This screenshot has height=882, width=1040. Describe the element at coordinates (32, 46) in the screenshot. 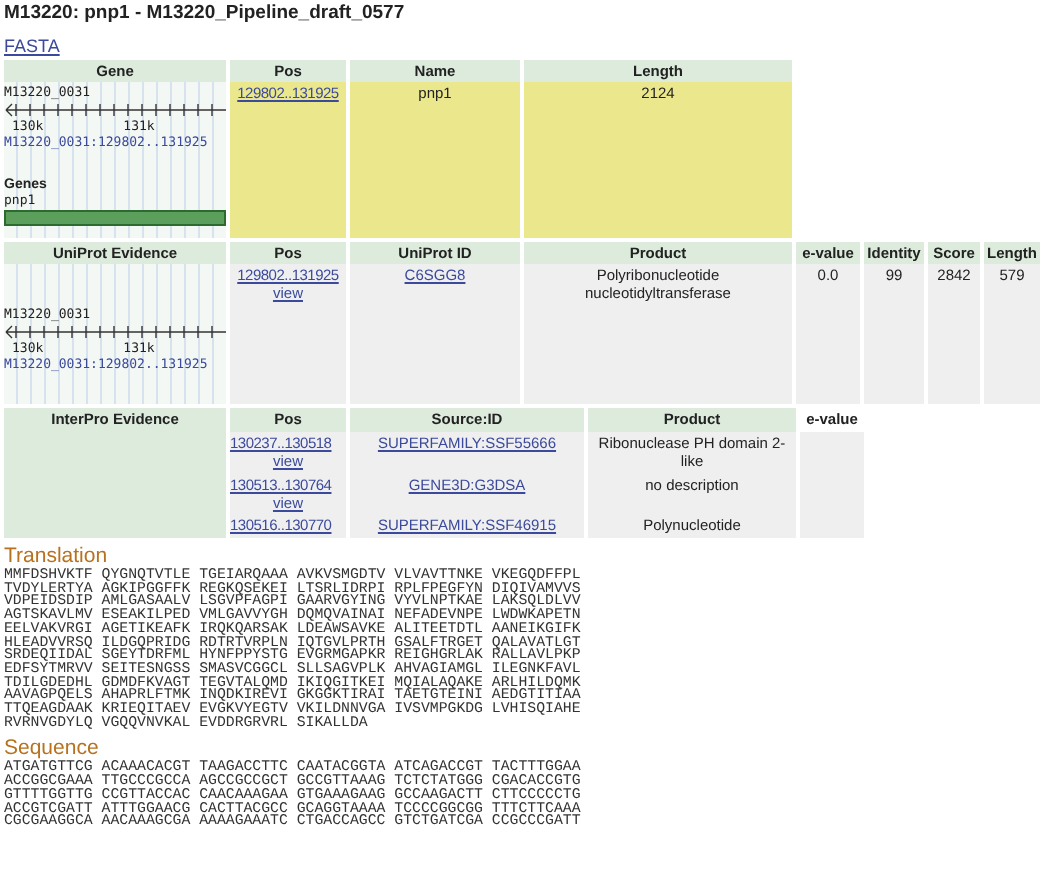

I see `fasta-link: FASTA` at that location.